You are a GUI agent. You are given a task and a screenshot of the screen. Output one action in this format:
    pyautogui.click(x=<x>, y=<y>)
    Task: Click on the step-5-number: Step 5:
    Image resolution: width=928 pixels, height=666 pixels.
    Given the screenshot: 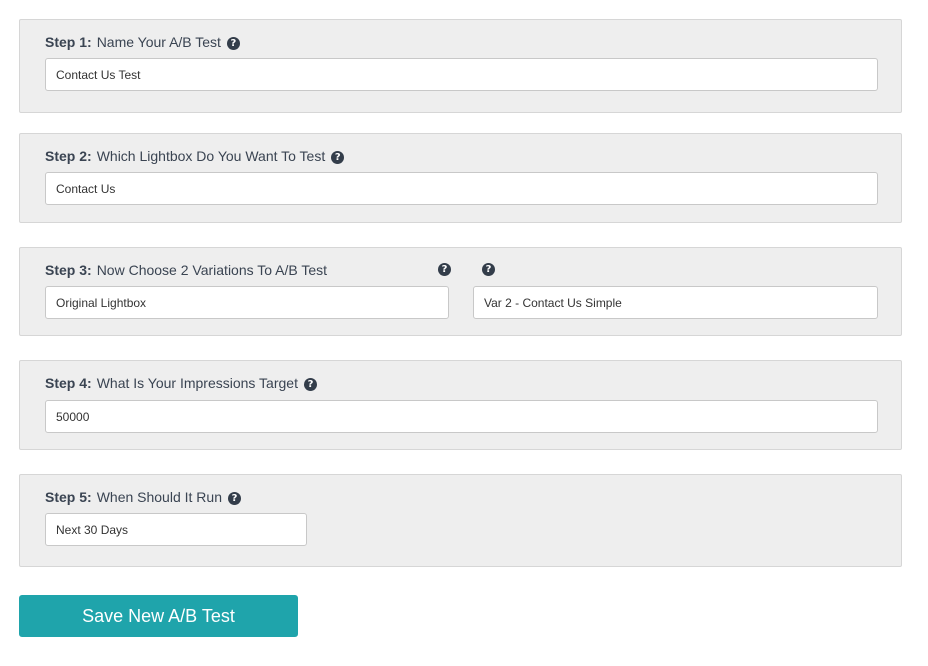 What is the action you would take?
    pyautogui.click(x=68, y=497)
    